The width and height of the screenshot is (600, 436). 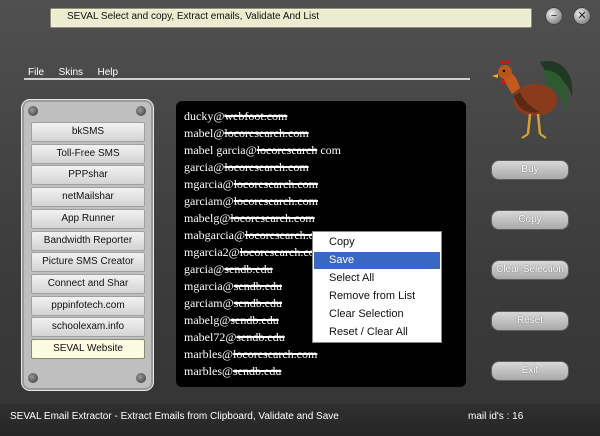 What do you see at coordinates (88, 197) in the screenshot?
I see `sidebar-item-3: netMailshar` at bounding box center [88, 197].